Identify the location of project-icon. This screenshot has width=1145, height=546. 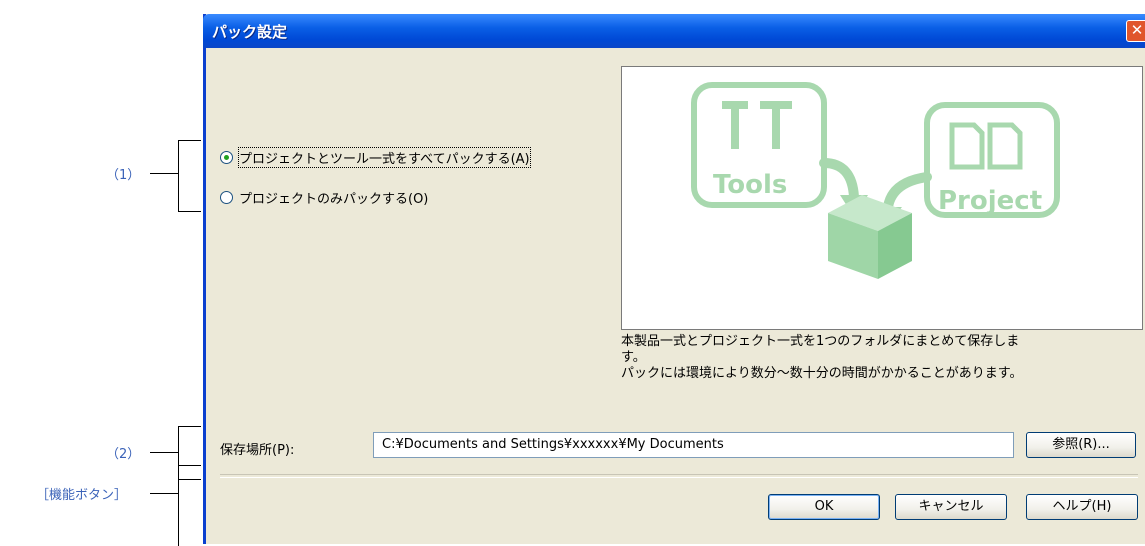
(986, 146).